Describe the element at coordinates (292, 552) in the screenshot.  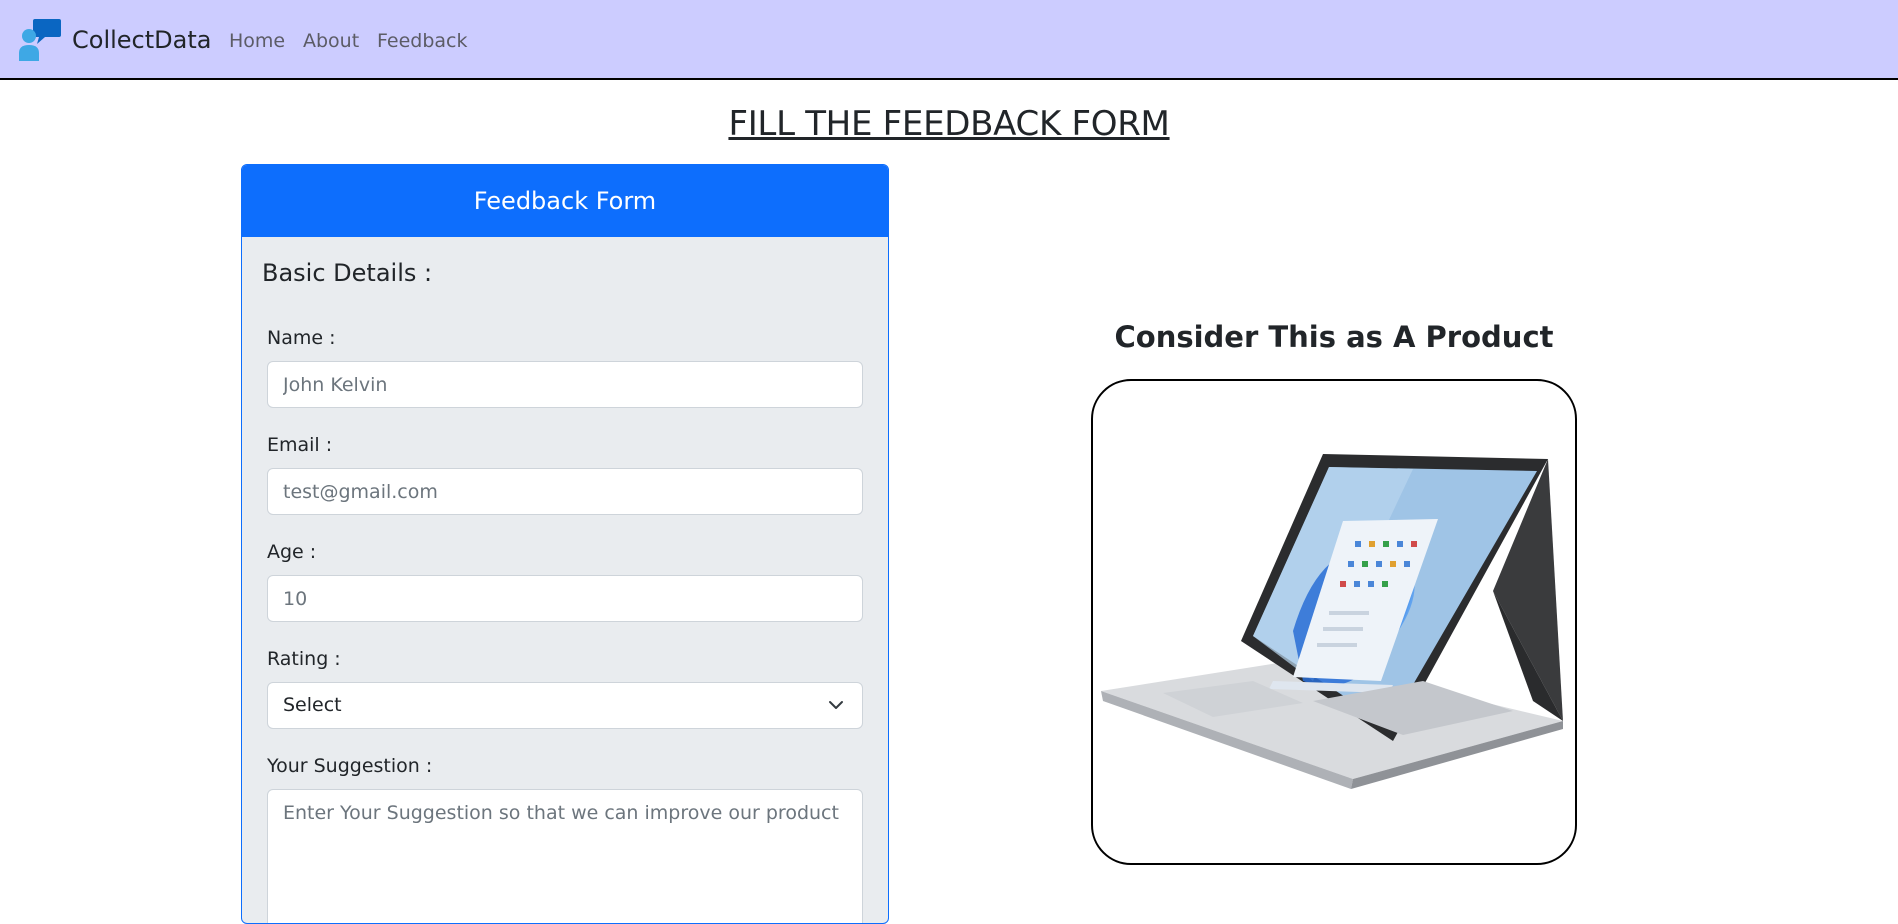
I see `age-label: Age :` at that location.